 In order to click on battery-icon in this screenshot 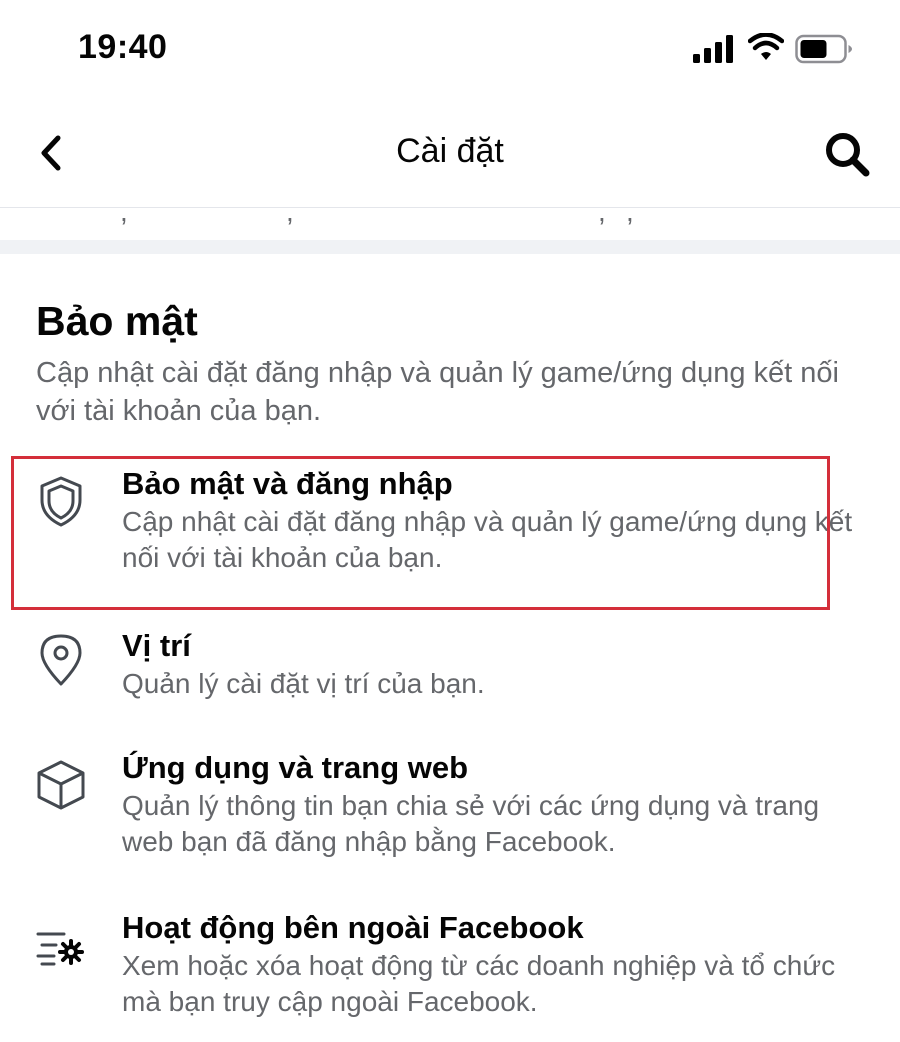, I will do `click(823, 49)`.